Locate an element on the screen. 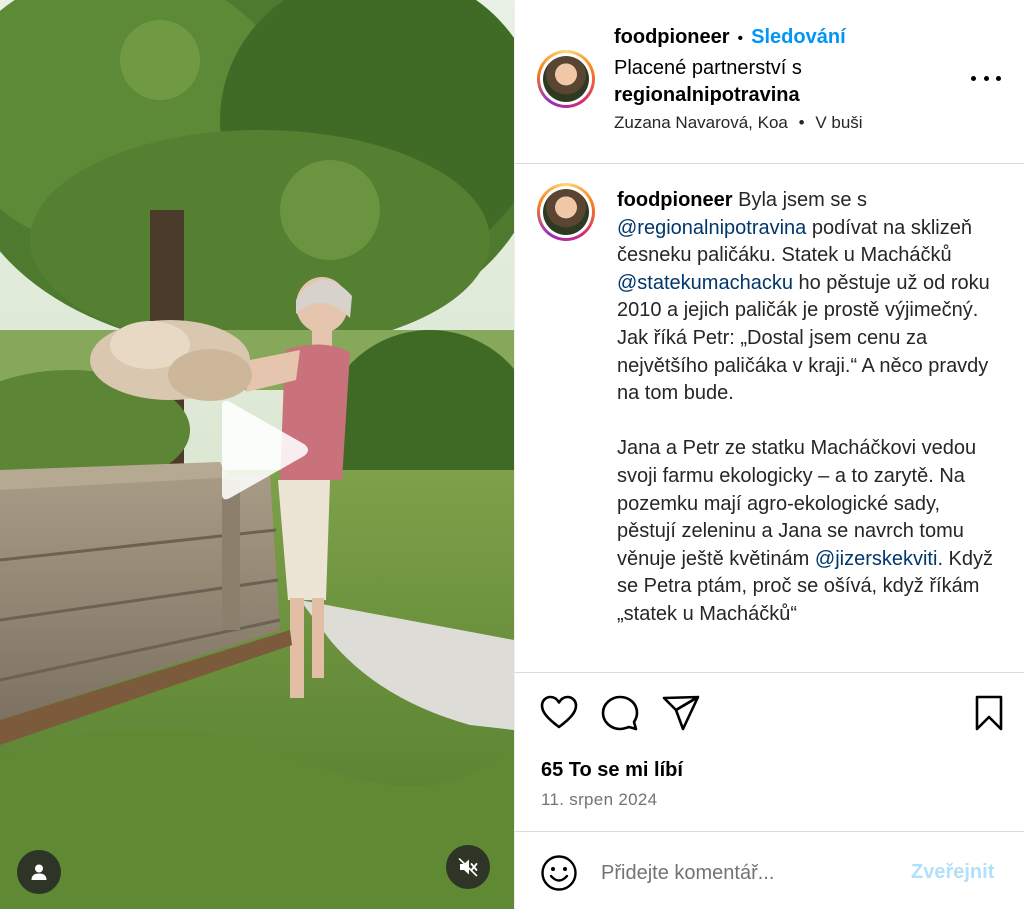 Image resolution: width=1024 pixels, height=909 pixels. comment-icon is located at coordinates (620, 713).